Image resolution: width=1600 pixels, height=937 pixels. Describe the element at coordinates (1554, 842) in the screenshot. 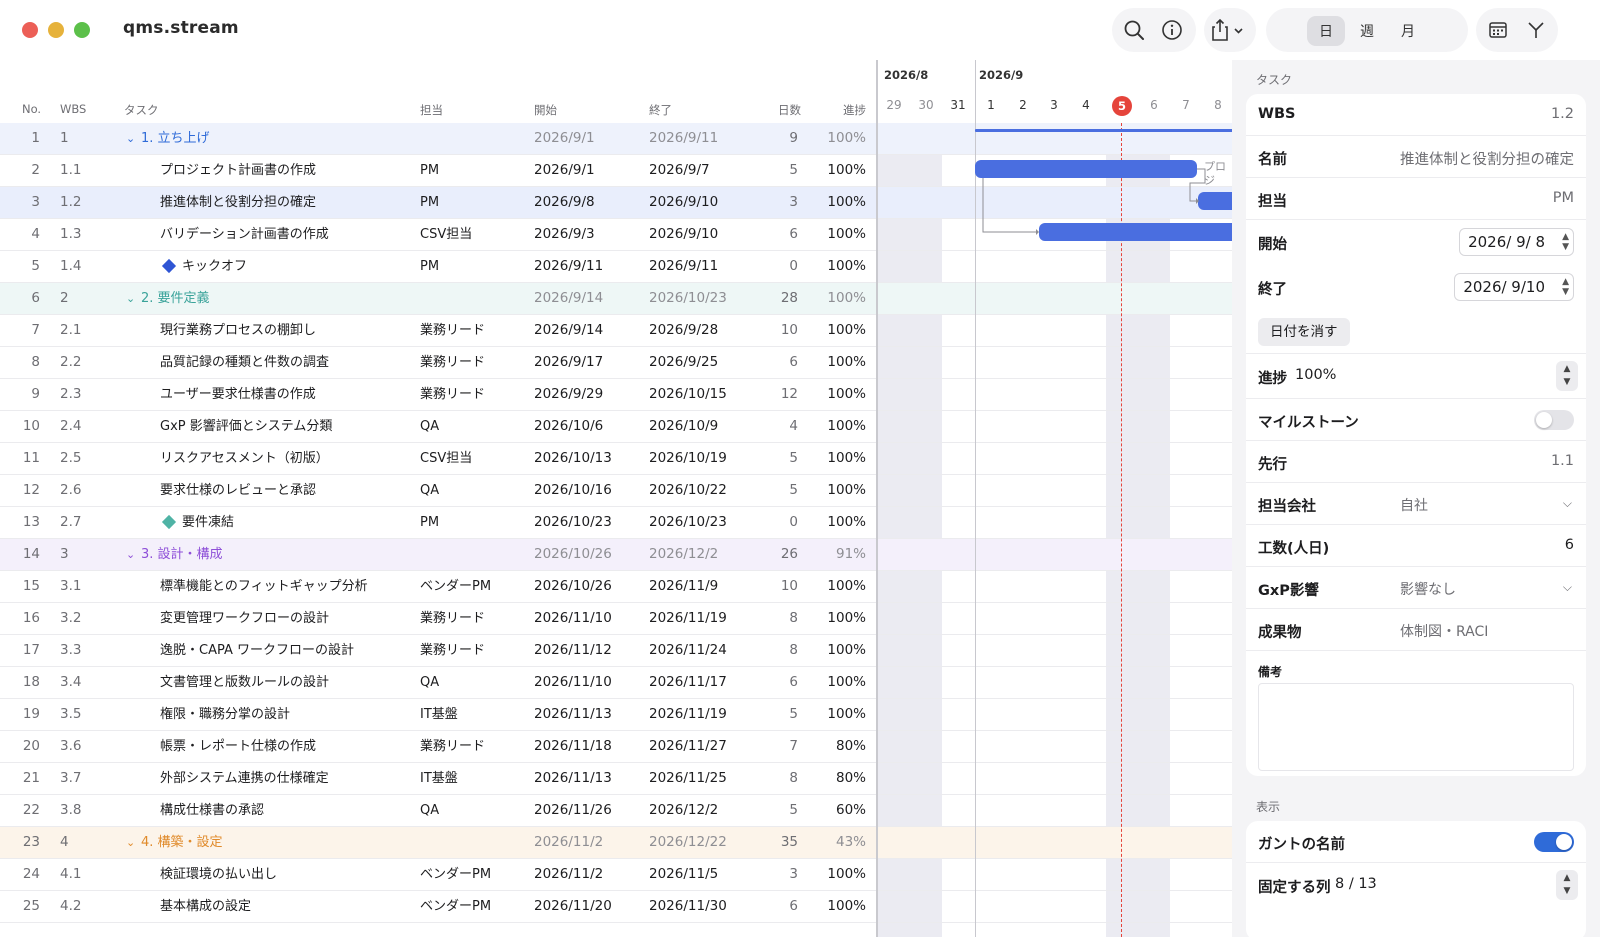

I see `gantt-names-toggle` at that location.